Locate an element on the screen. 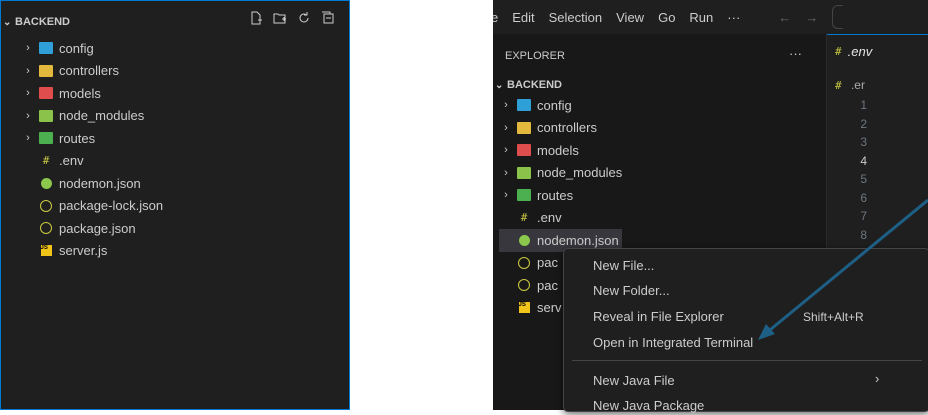 The height and width of the screenshot is (415, 928). menu-item-label: New Java File is located at coordinates (634, 380).